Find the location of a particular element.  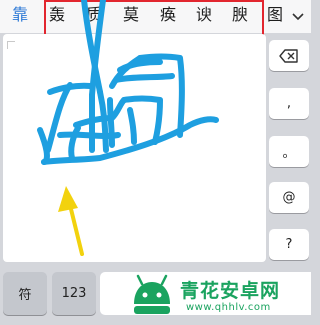

period-key: 。 is located at coordinates (289, 151).